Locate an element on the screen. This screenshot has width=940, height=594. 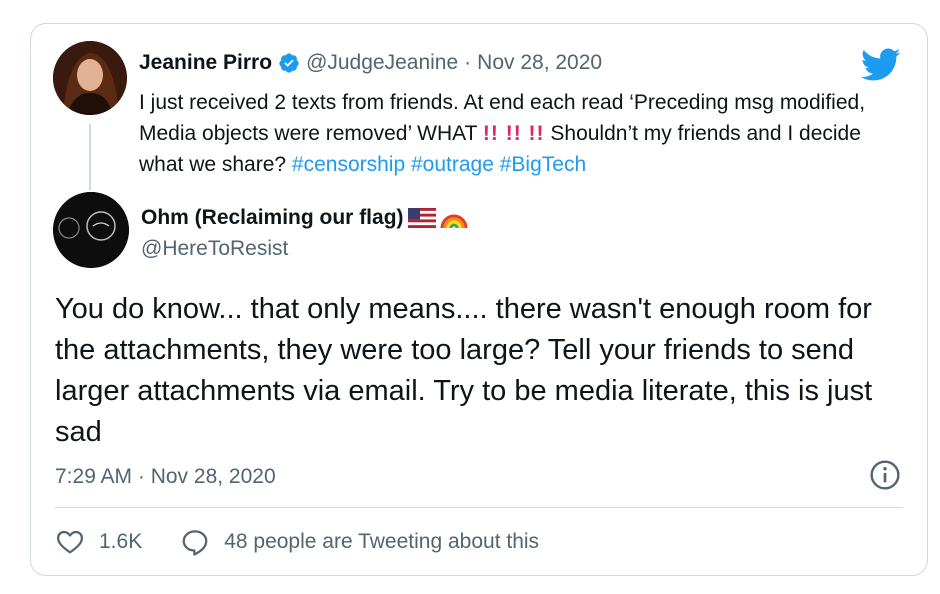
reply-avatar-image is located at coordinates (91, 230).